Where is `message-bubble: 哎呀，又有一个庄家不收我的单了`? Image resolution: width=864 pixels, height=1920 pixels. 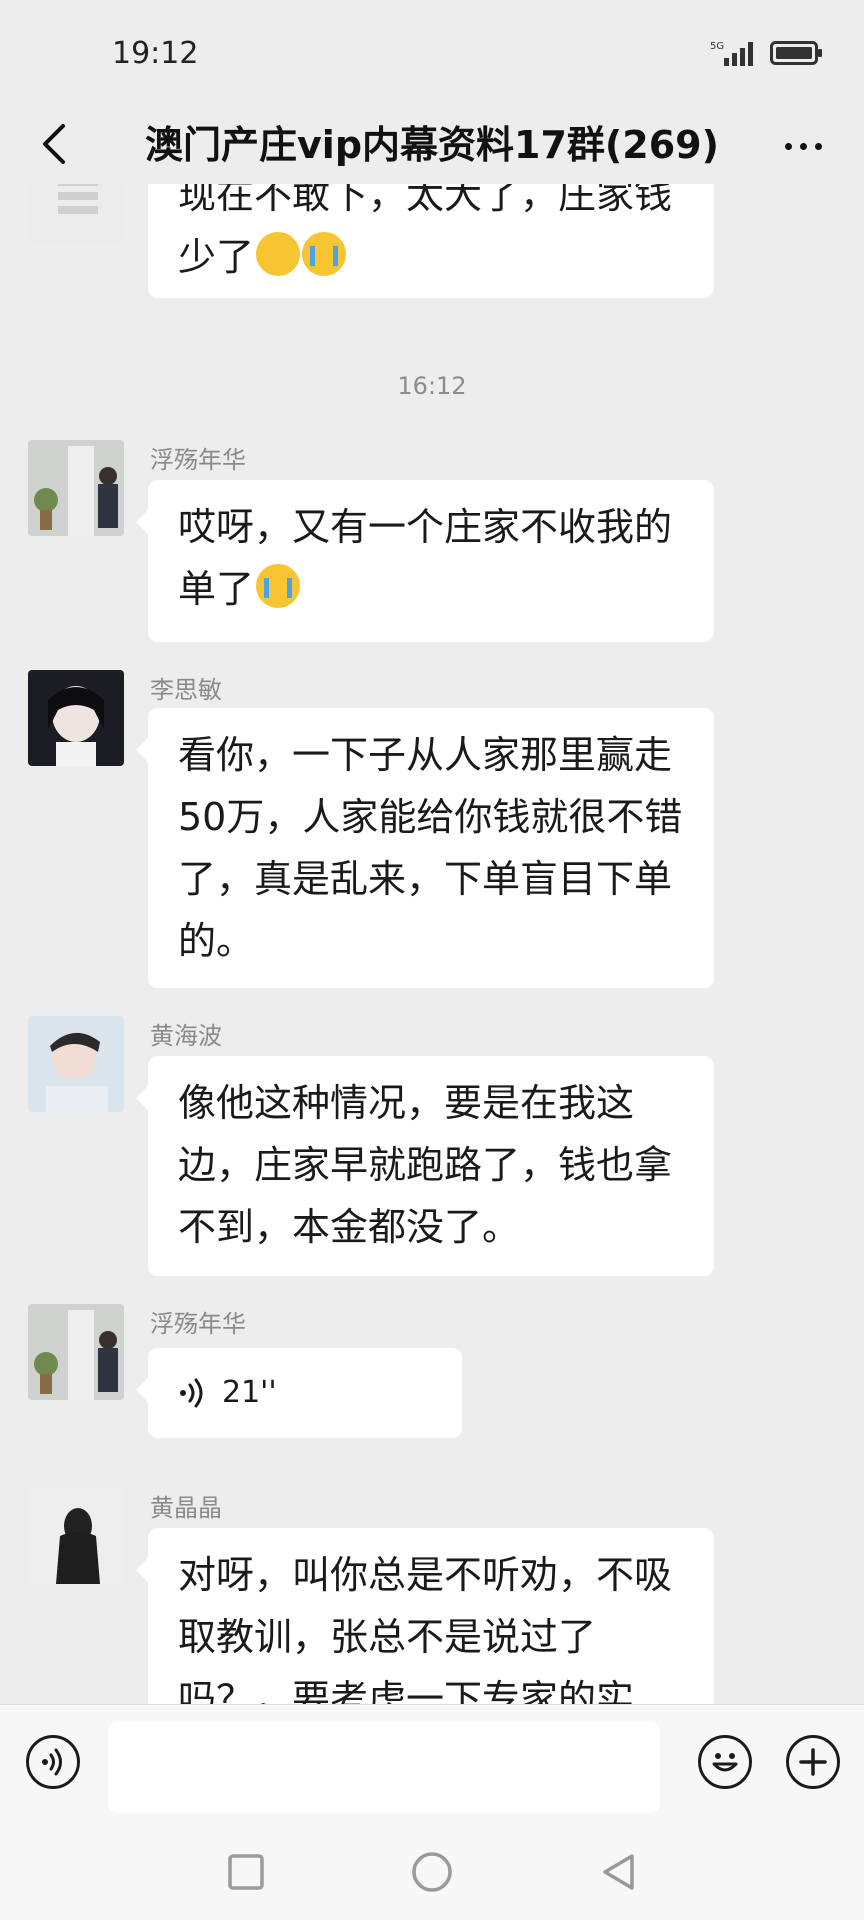 message-bubble: 哎呀，又有一个庄家不收我的单了 is located at coordinates (425, 561).